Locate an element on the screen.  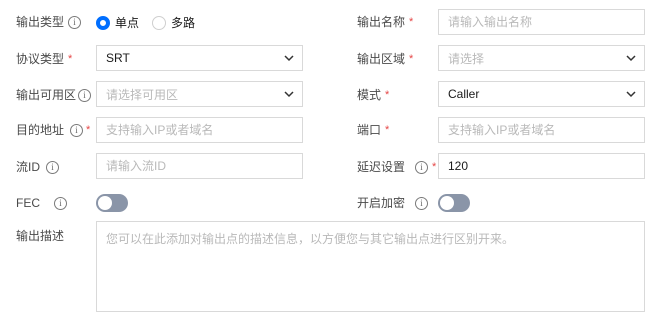
radio-single-point: 单点 is located at coordinates (117, 22).